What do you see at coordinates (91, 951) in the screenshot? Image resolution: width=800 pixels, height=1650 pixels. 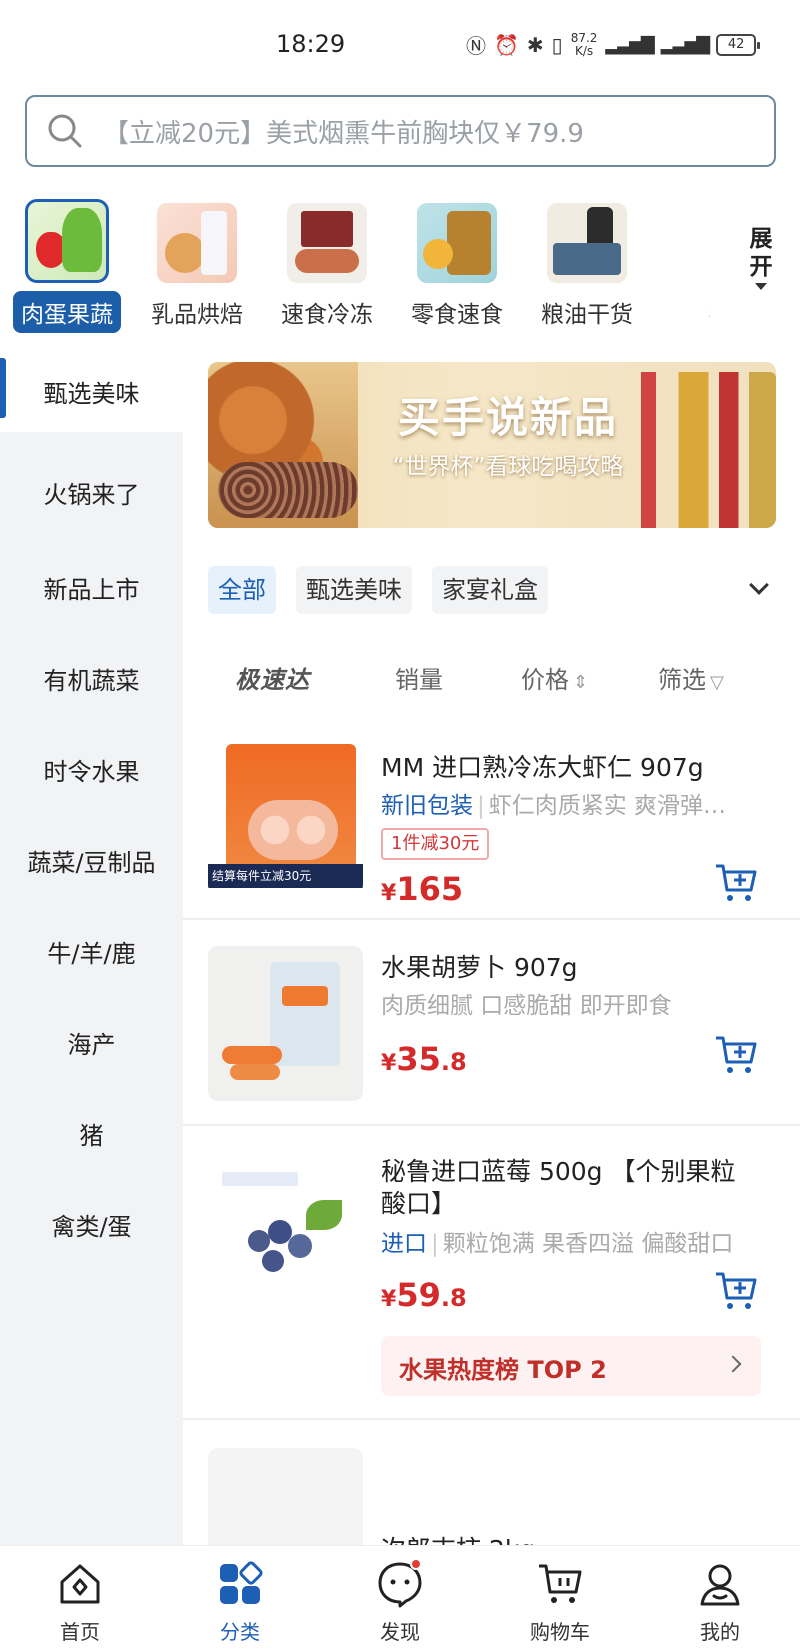 I see `sidebar-item-beef-lamb-venison: 牛/羊/鹿` at bounding box center [91, 951].